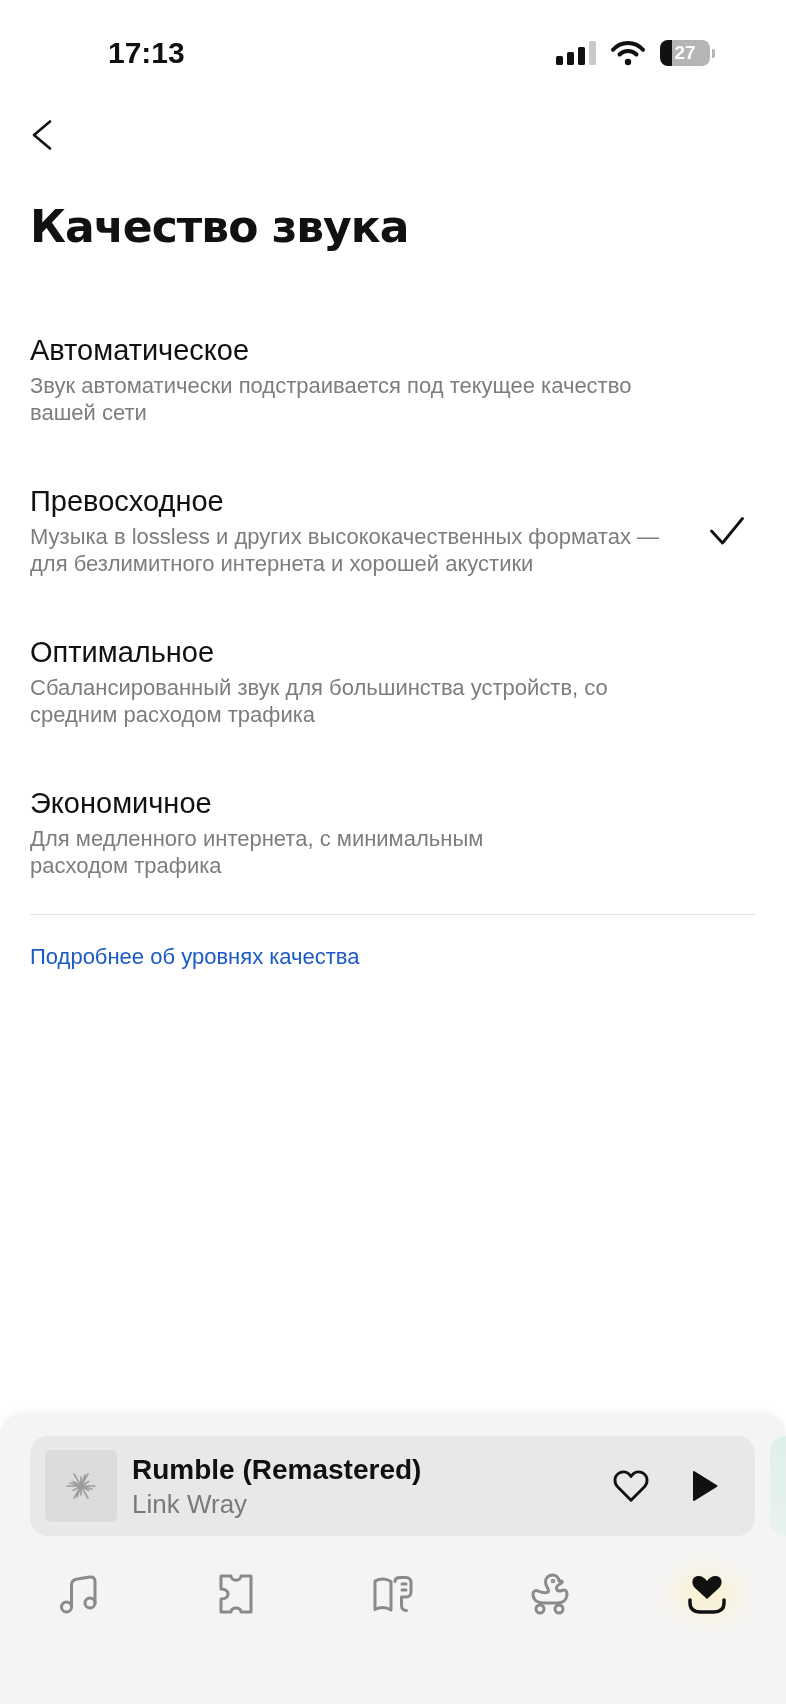  I want to click on page-title: Качество звука, so click(219, 227).